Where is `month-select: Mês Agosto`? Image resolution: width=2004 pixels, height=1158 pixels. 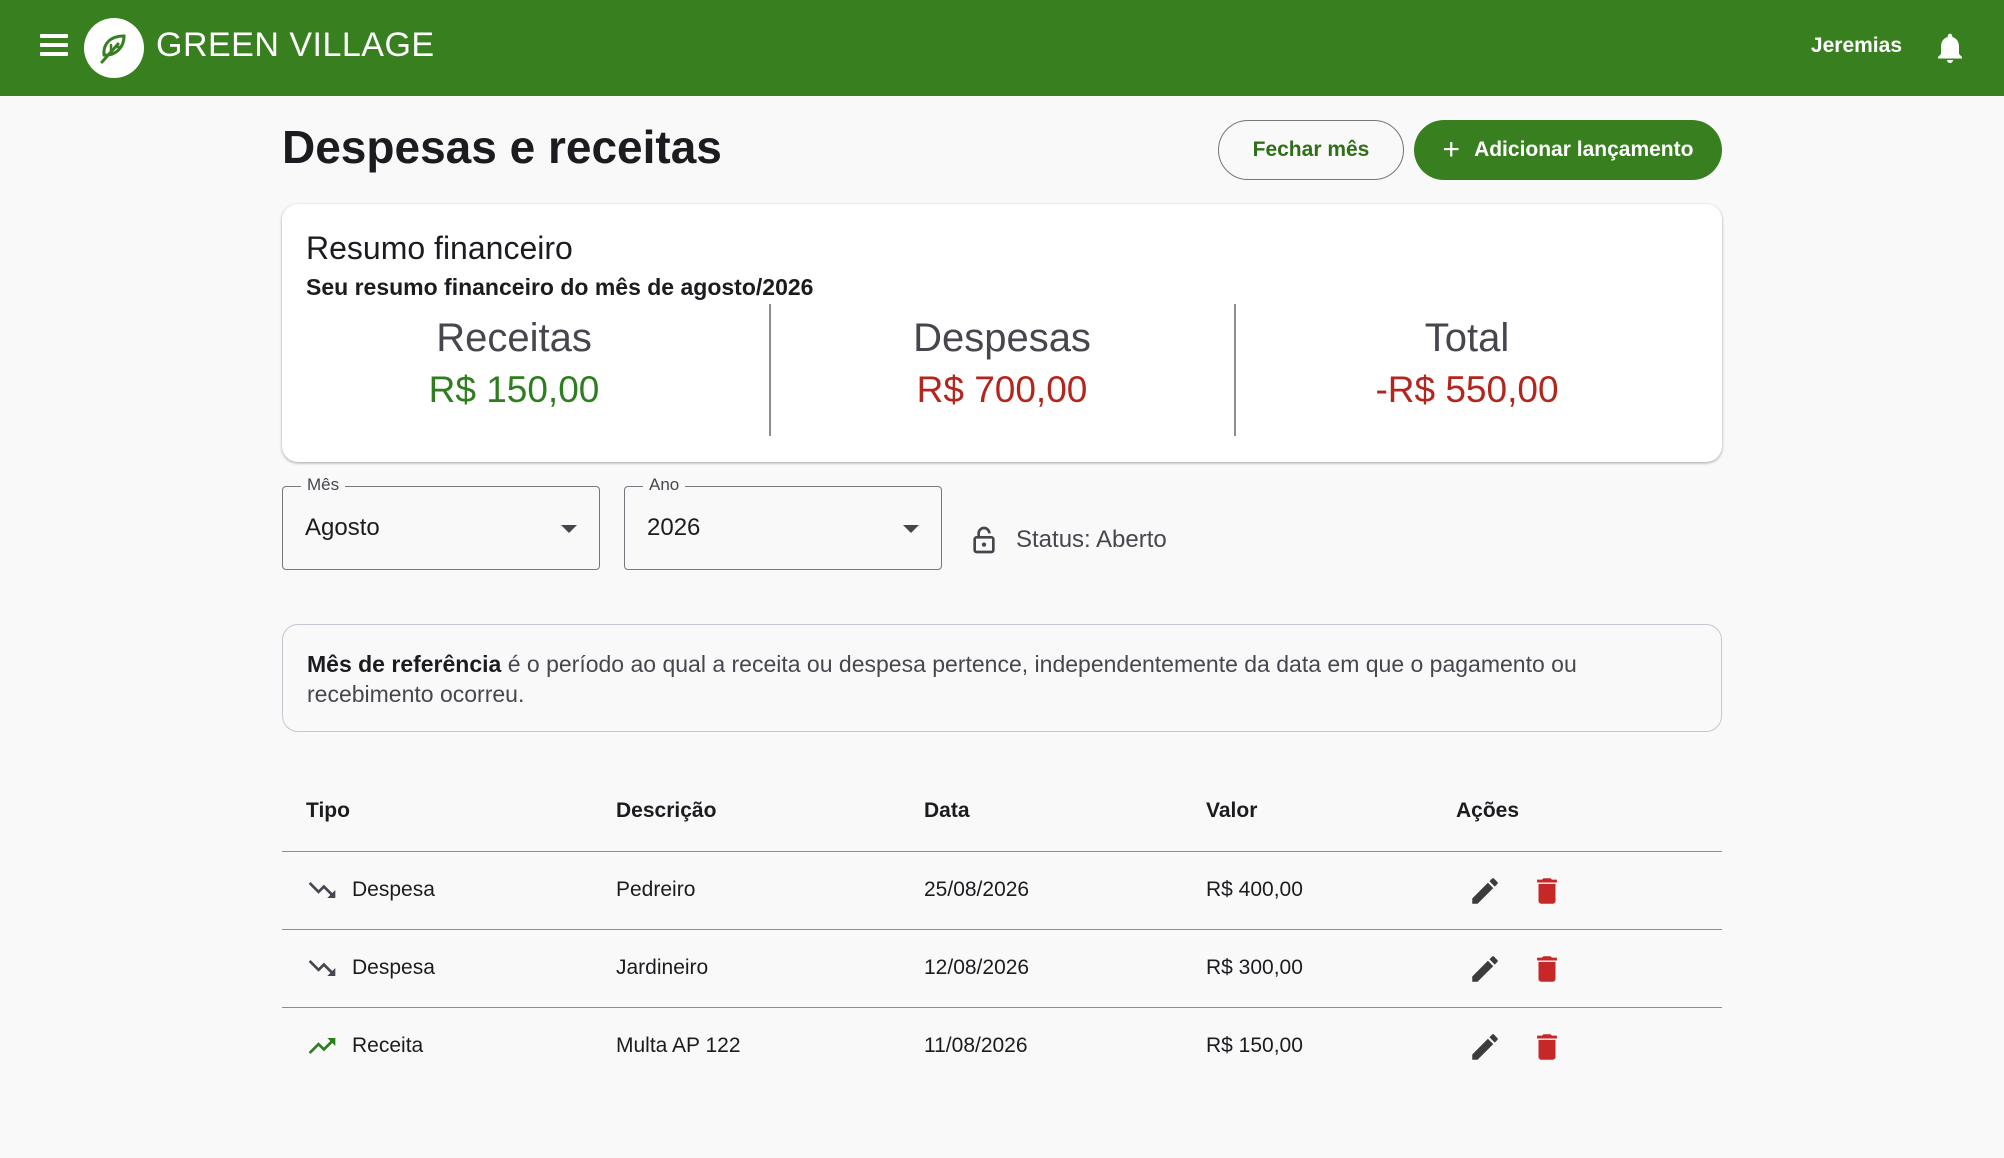
month-select: Mês Agosto is located at coordinates (441, 522).